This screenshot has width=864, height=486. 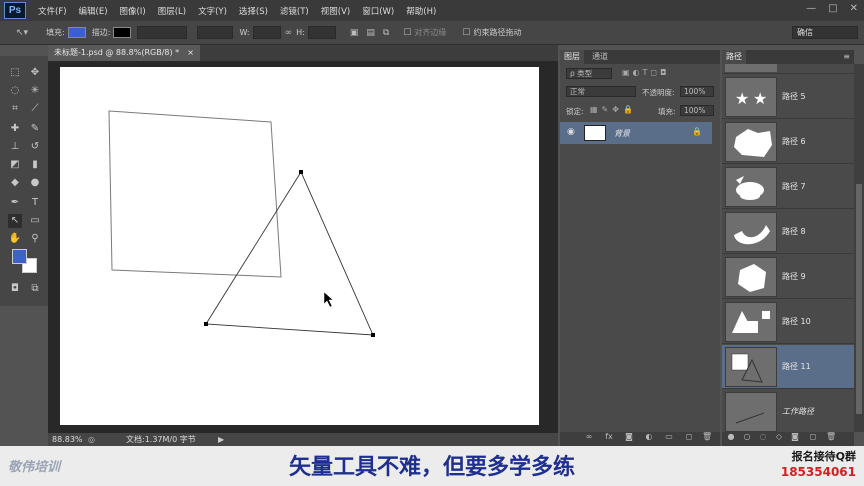 I want to click on brush-tool-icon: ✎, so click(x=35, y=129).